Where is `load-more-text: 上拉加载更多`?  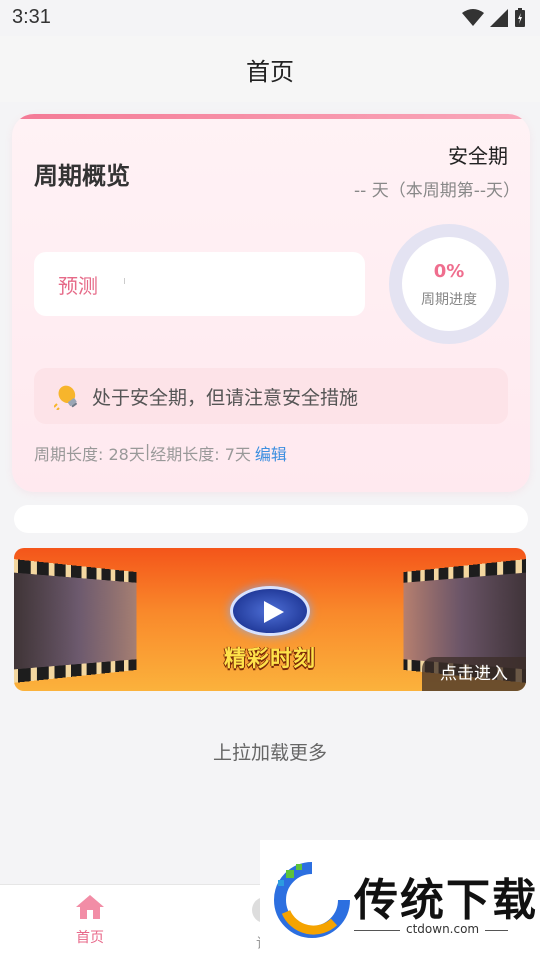 load-more-text: 上拉加载更多 is located at coordinates (269, 753).